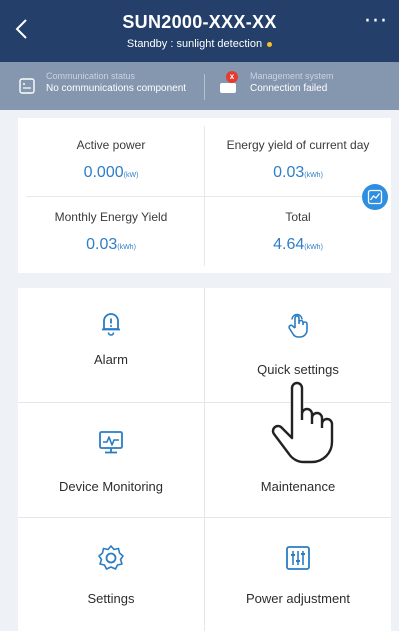  Describe the element at coordinates (27, 86) in the screenshot. I see `router-icon` at that location.